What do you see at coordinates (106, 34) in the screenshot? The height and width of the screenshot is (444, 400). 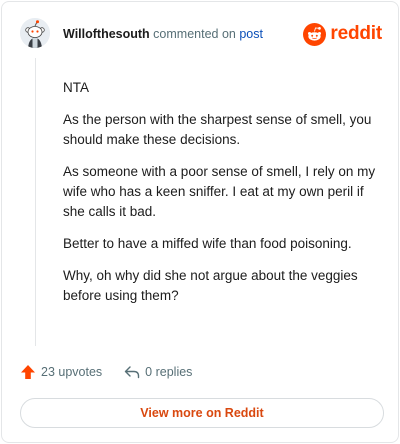 I see `username-link: Willofthesouth` at bounding box center [106, 34].